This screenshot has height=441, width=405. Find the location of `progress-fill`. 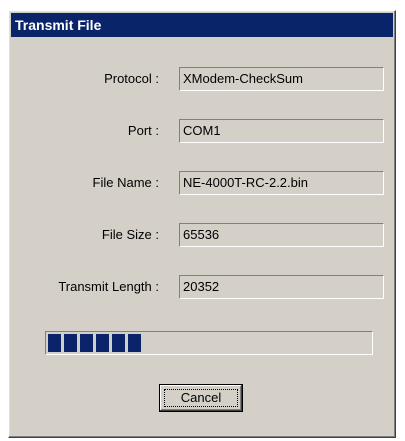

progress-fill is located at coordinates (94, 343).